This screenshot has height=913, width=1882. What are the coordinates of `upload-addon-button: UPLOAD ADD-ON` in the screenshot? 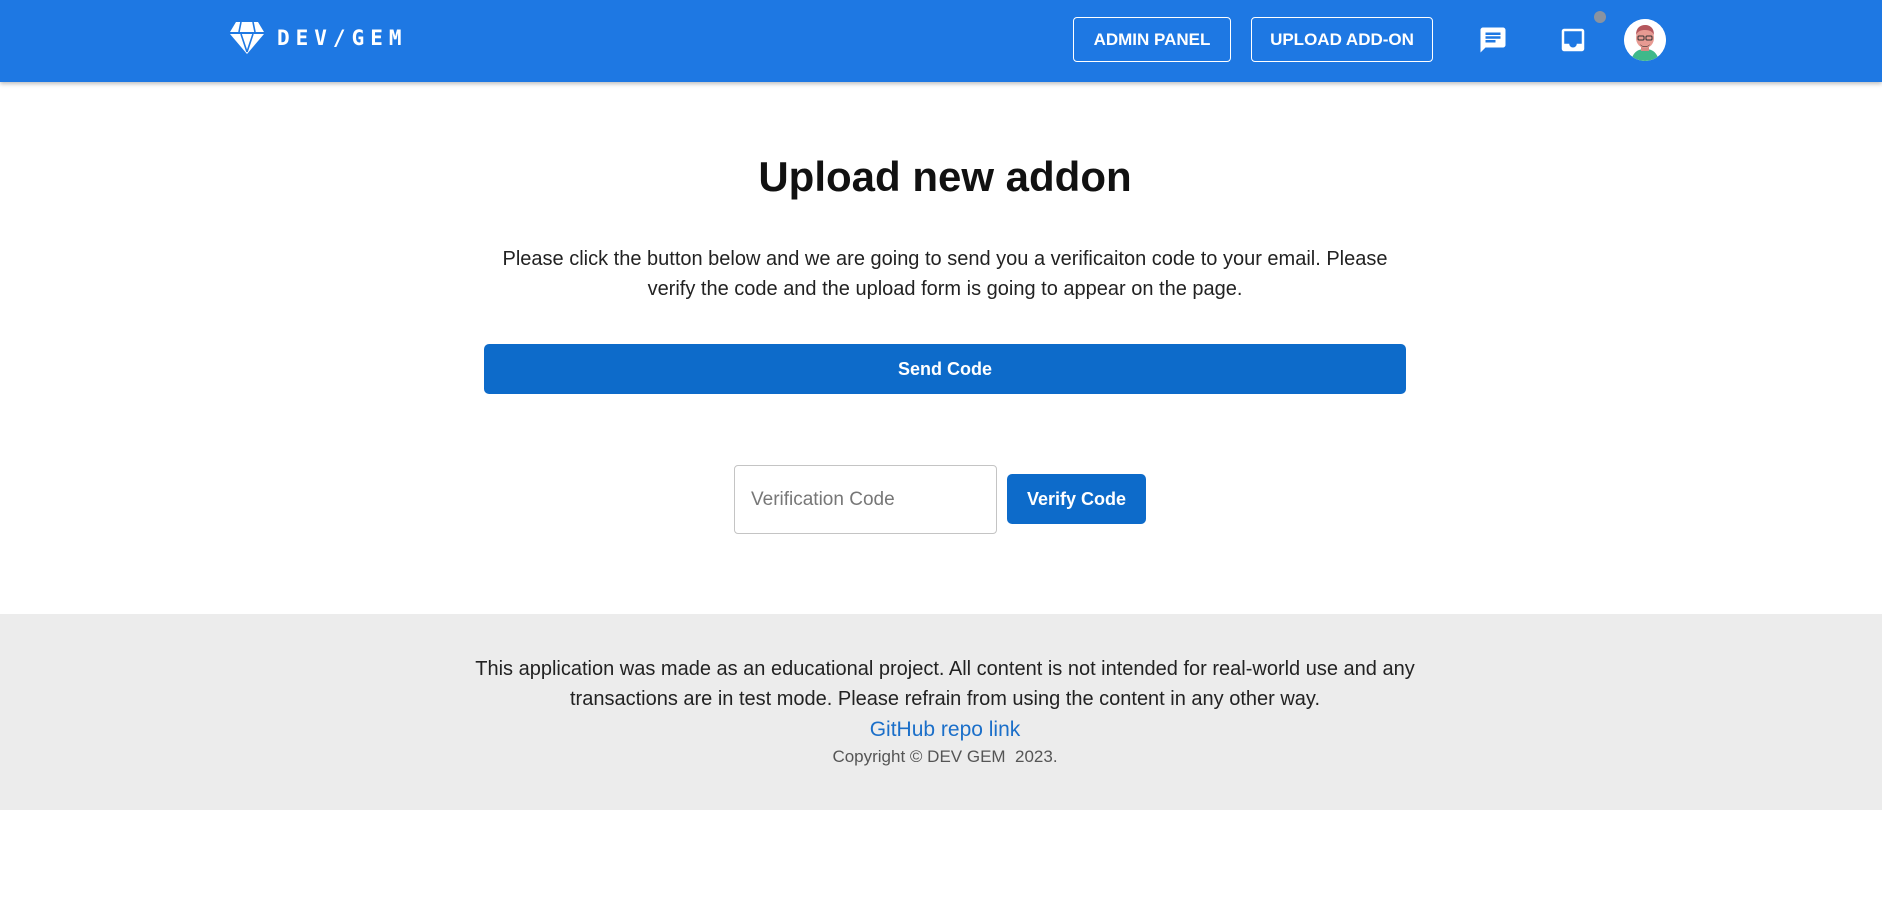 It's located at (1342, 39).